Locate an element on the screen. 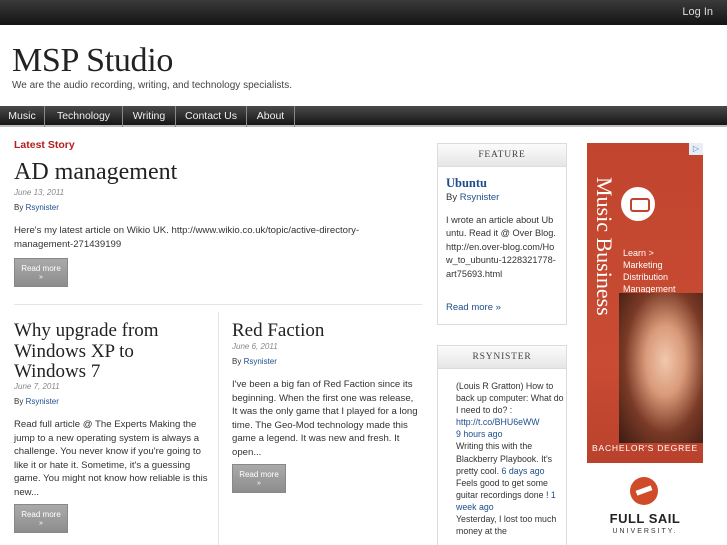 The width and height of the screenshot is (727, 545). tweet-item: Yesterday, I lost too much money at the is located at coordinates (511, 525).